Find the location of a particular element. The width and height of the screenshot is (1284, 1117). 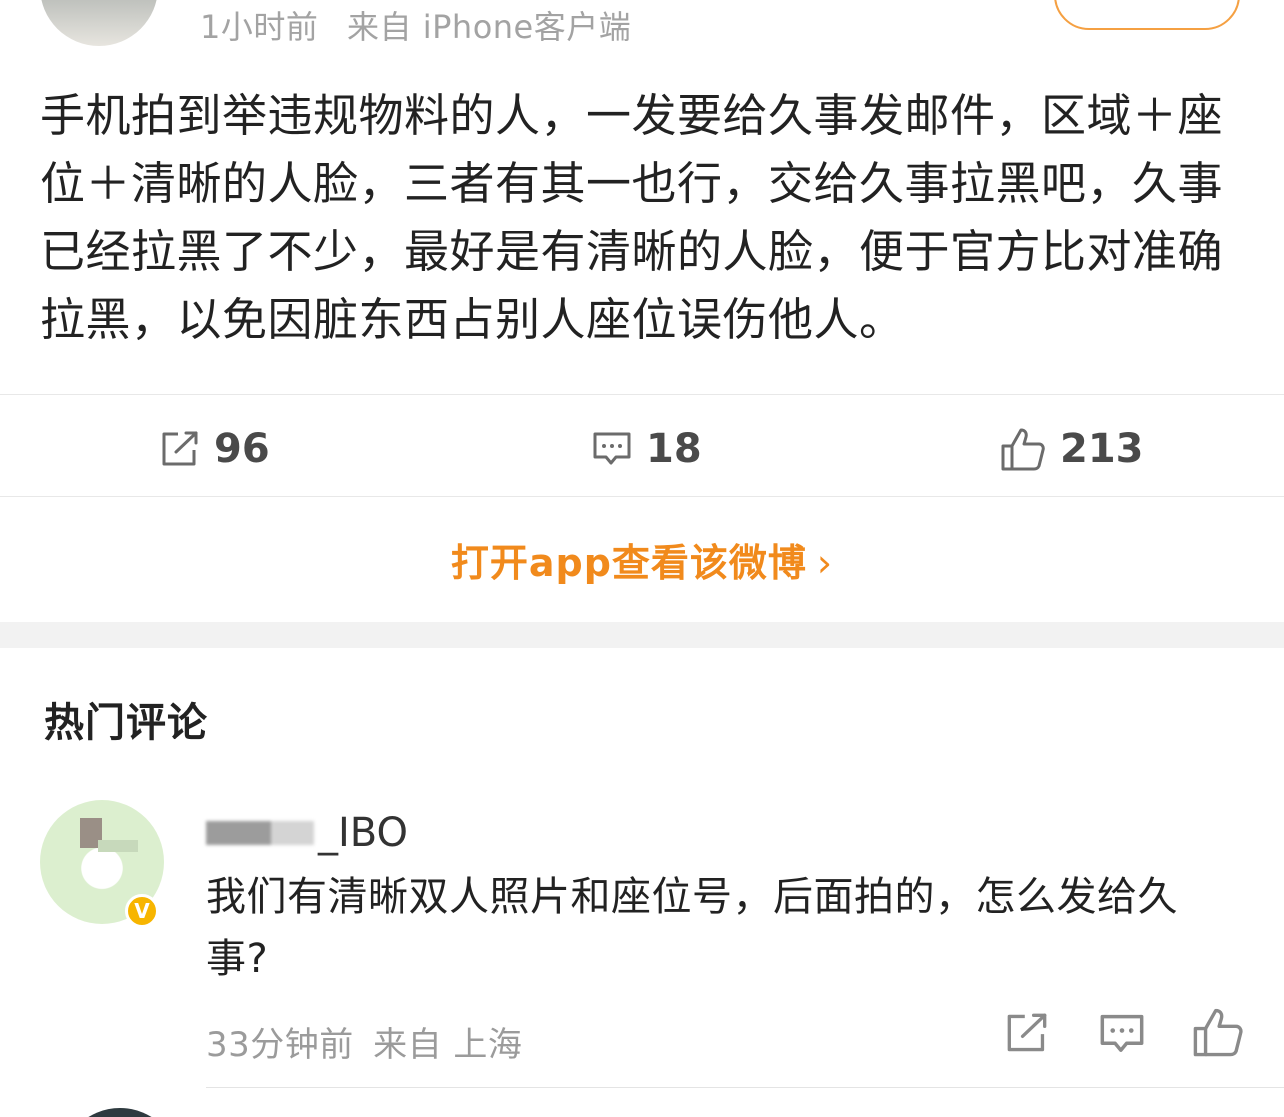

author-avatar is located at coordinates (99, 23).